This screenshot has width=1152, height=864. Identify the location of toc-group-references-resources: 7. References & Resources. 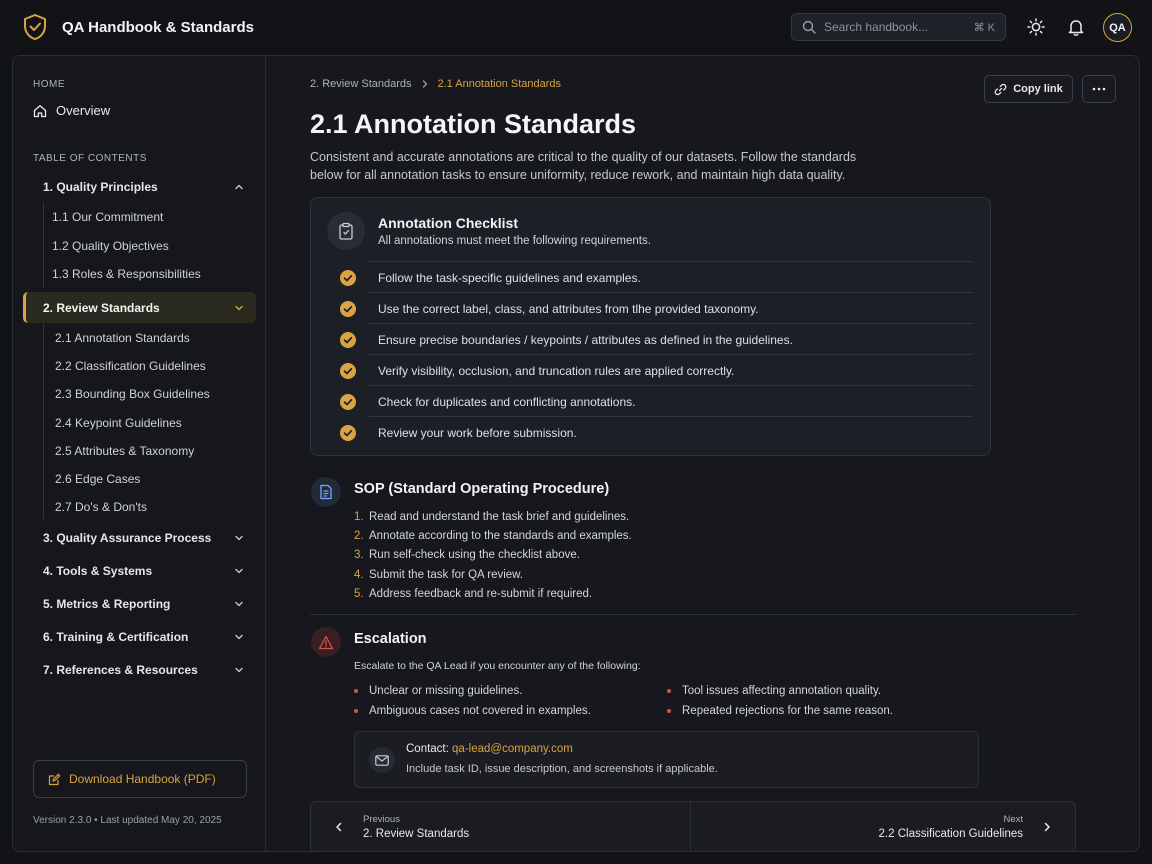
(139, 669).